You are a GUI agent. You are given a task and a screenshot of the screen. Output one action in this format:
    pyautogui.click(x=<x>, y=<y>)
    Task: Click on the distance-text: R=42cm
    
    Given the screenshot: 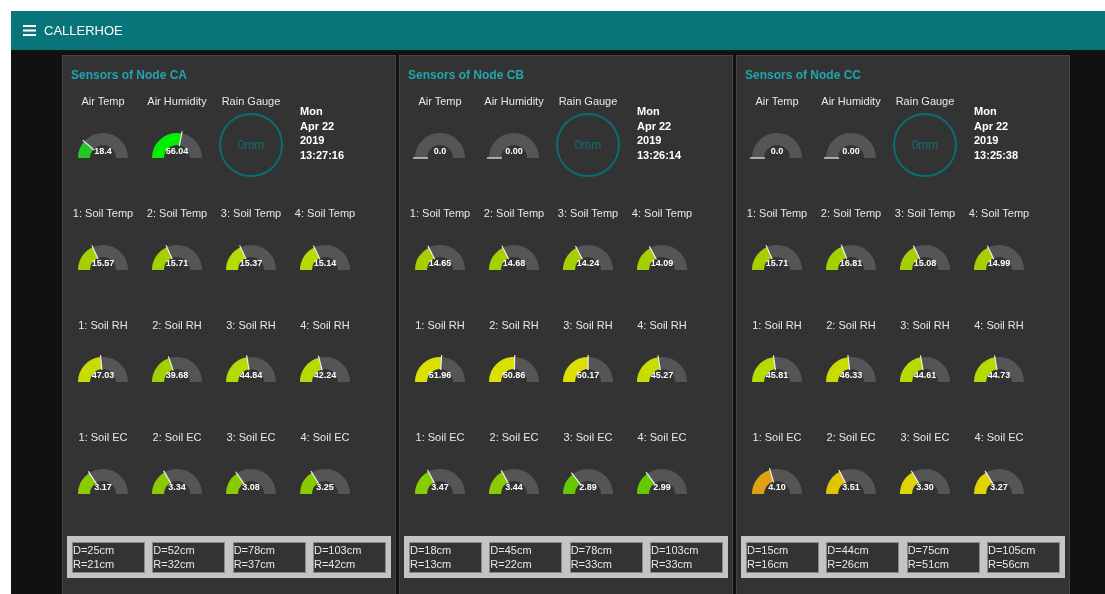 What is the action you would take?
    pyautogui.click(x=335, y=564)
    